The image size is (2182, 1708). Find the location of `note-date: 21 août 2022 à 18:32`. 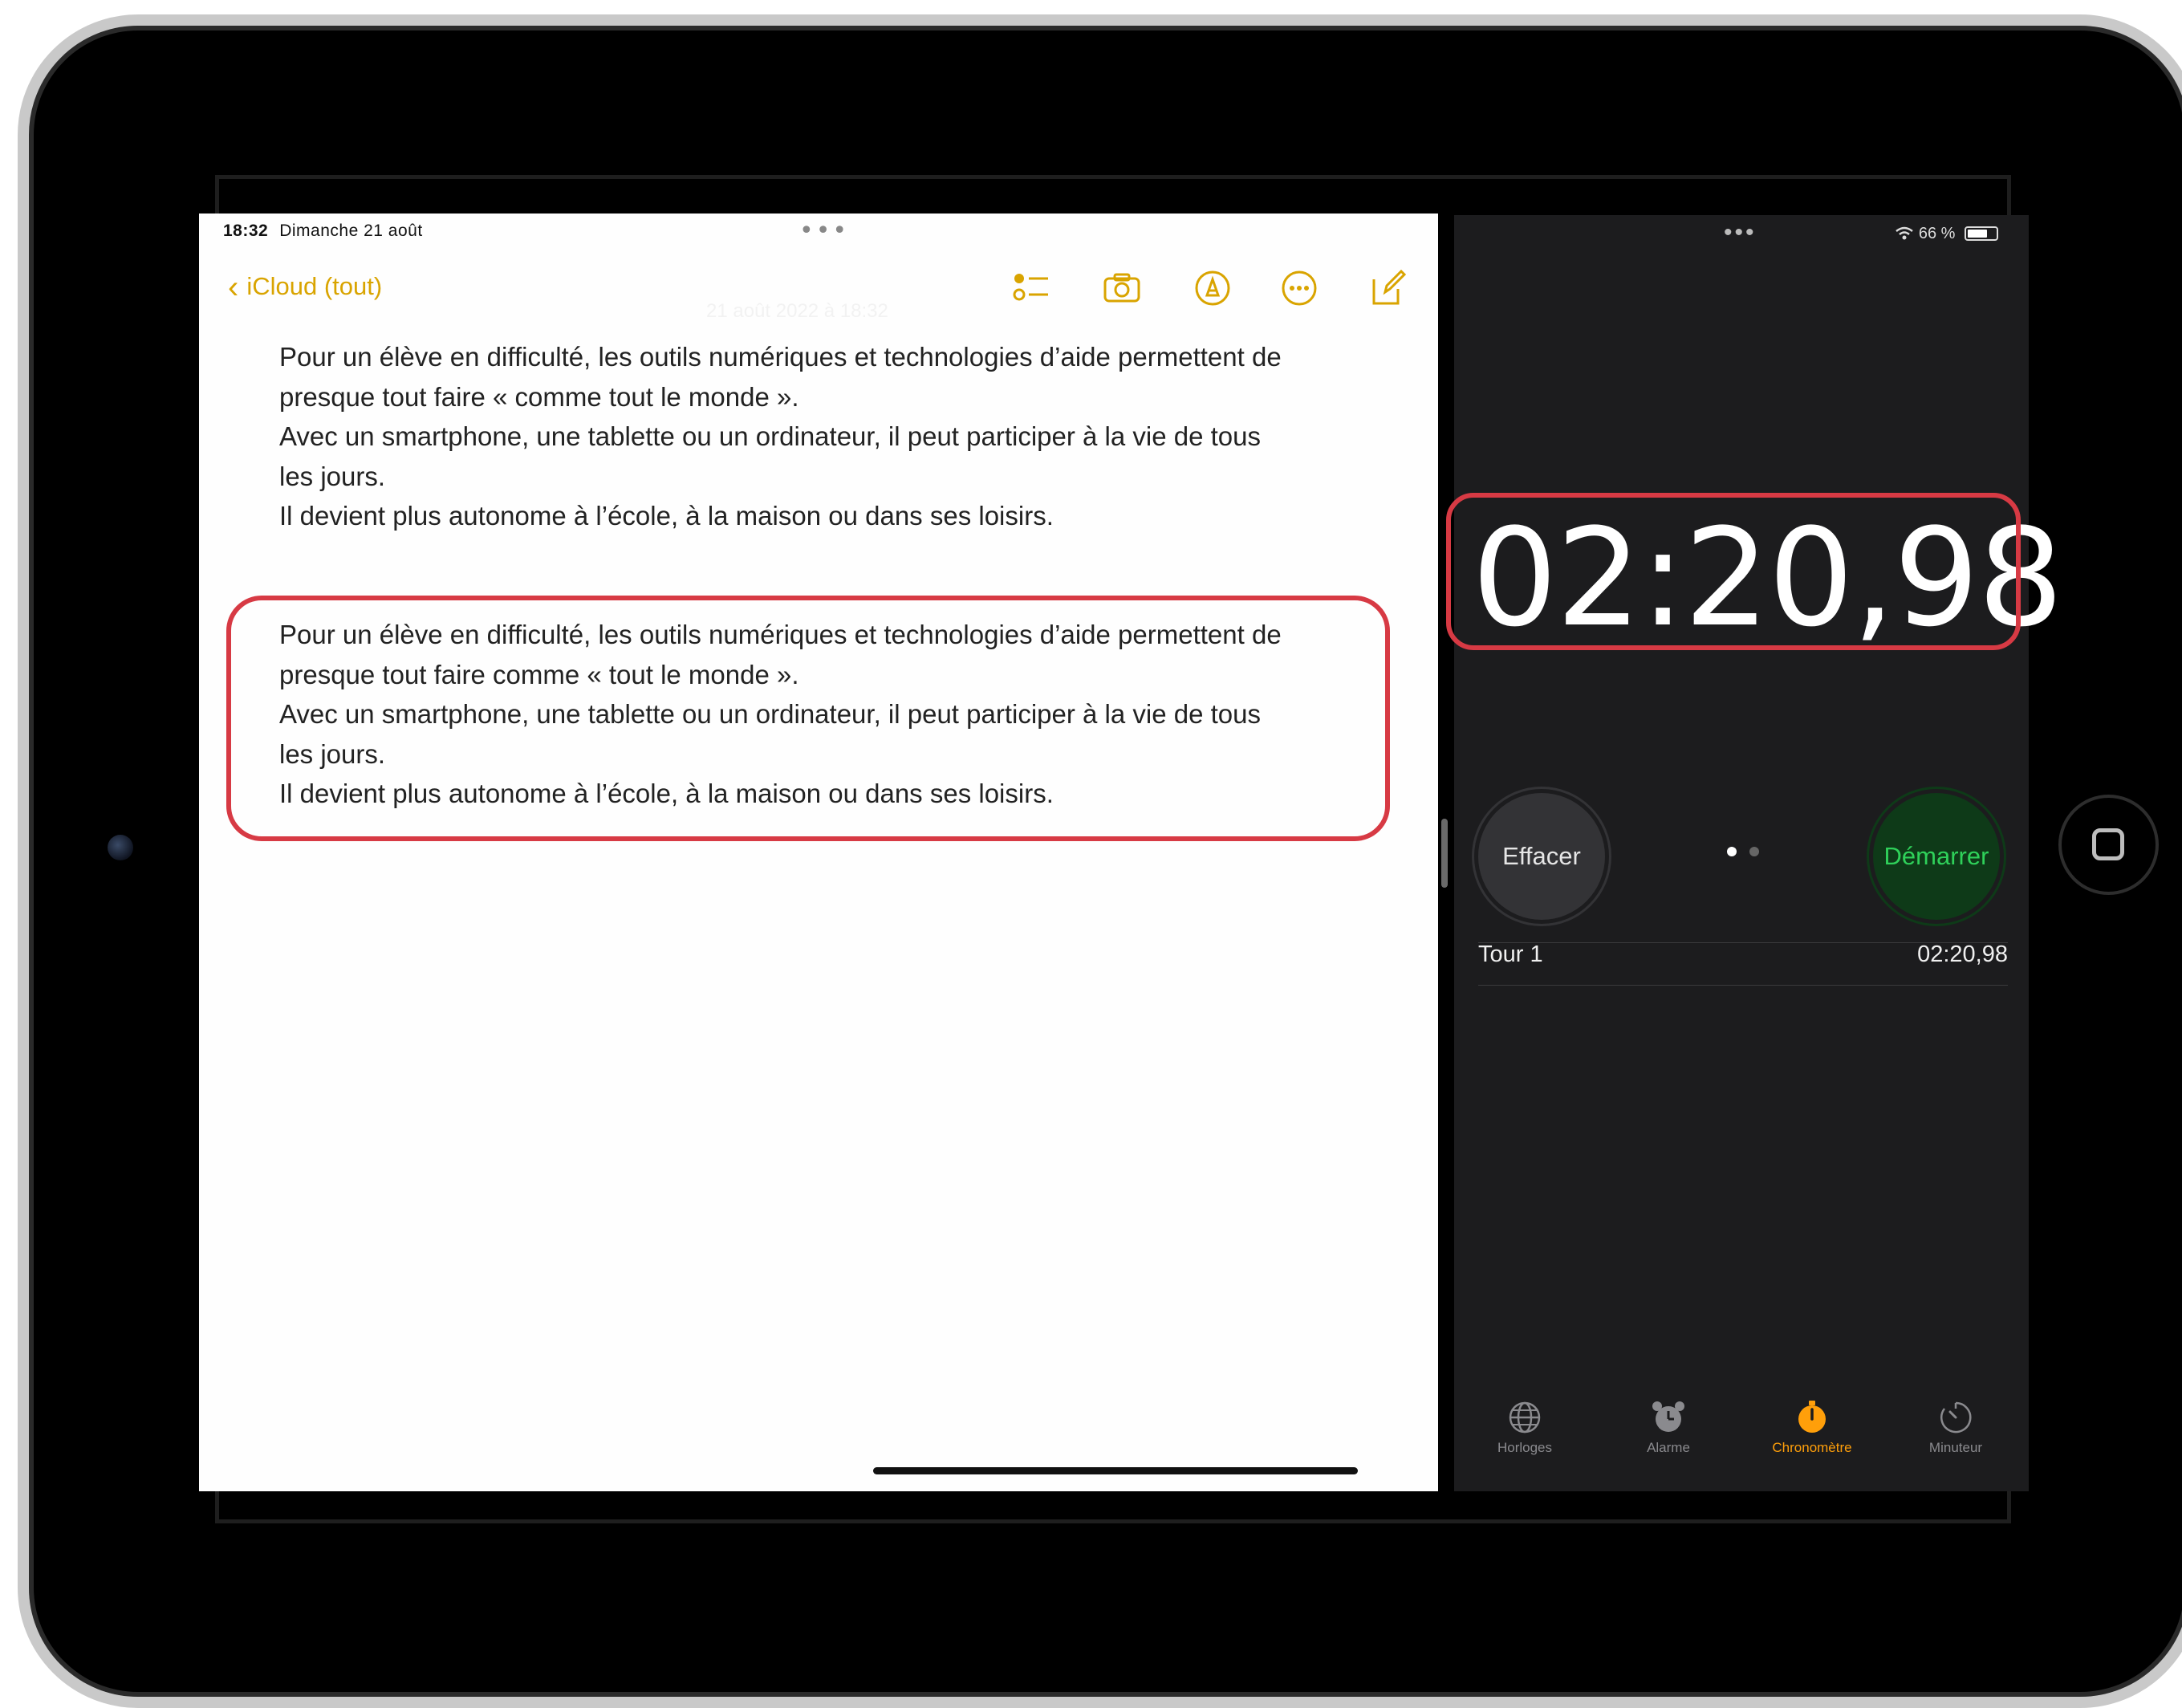

note-date: 21 août 2022 à 18:32 is located at coordinates (797, 311).